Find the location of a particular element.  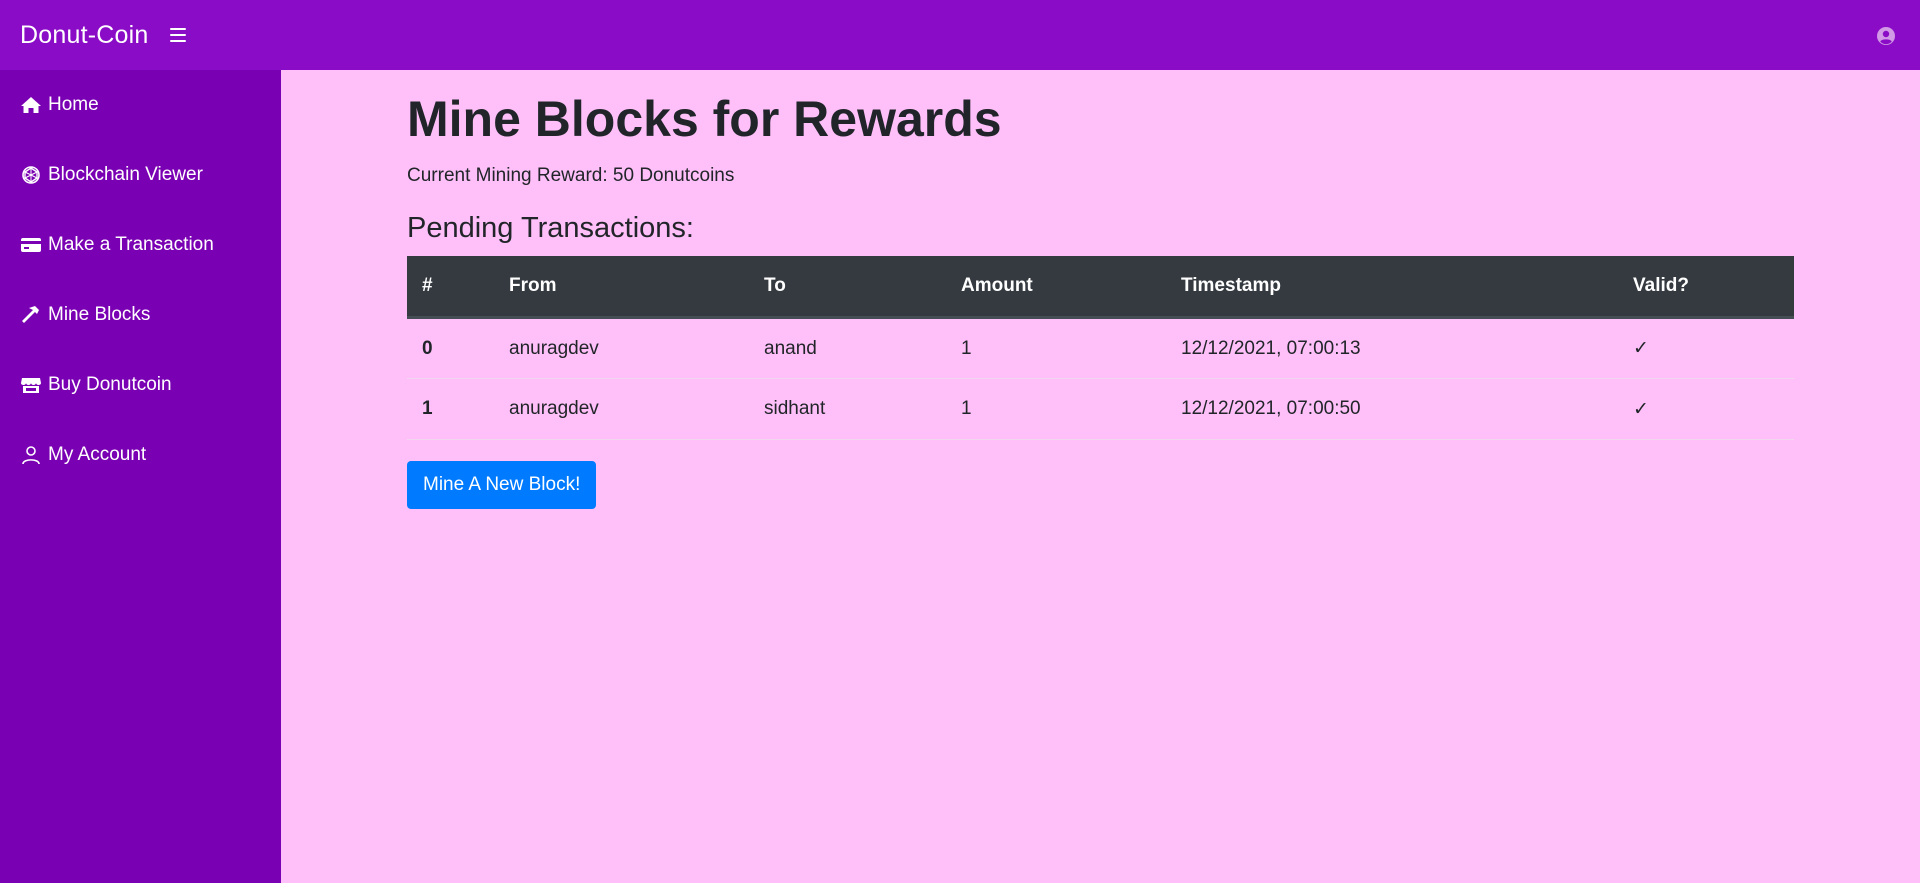

sidebar-item-buy-donutcoin: Buy Donutcoin is located at coordinates (140, 385).